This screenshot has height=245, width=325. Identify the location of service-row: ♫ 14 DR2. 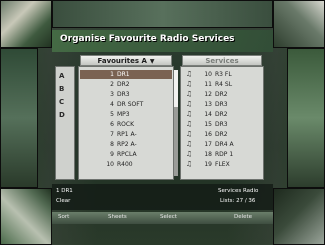
(222, 114).